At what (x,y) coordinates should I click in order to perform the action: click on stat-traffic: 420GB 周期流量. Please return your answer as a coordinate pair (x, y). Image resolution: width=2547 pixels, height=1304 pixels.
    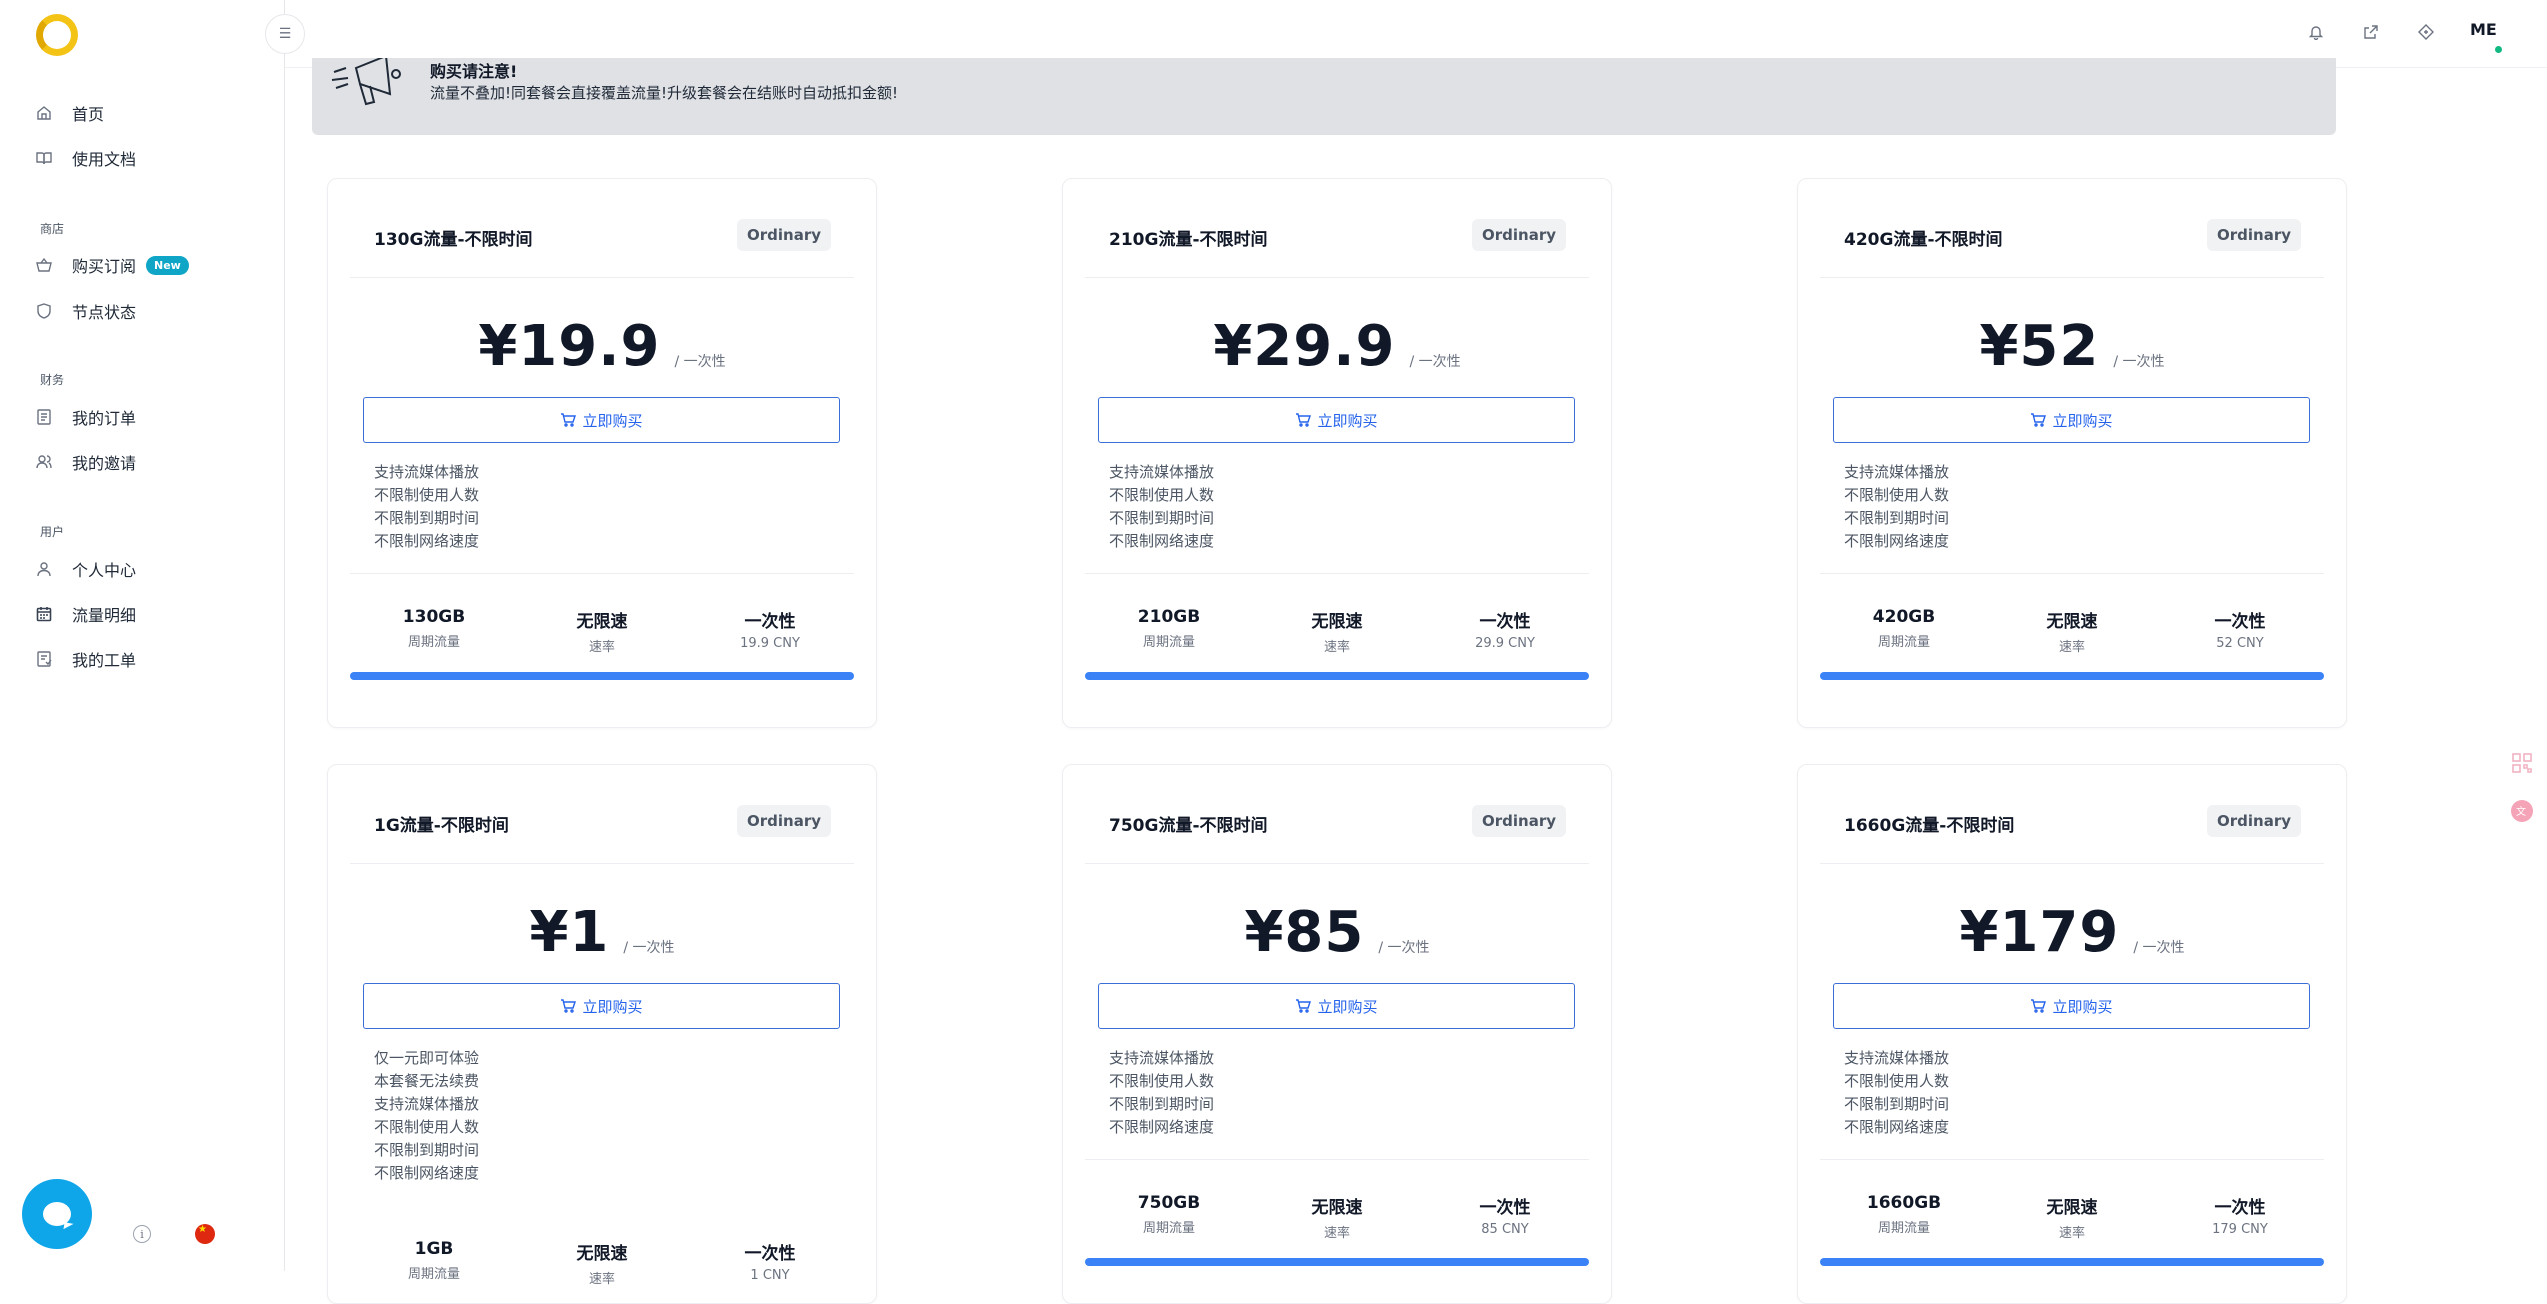
    Looking at the image, I should click on (1904, 631).